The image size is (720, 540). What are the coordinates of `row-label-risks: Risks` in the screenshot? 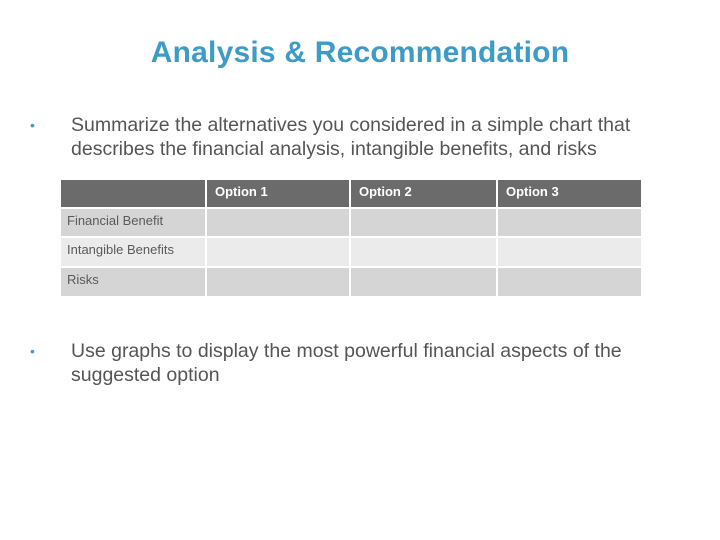 It's located at (133, 282).